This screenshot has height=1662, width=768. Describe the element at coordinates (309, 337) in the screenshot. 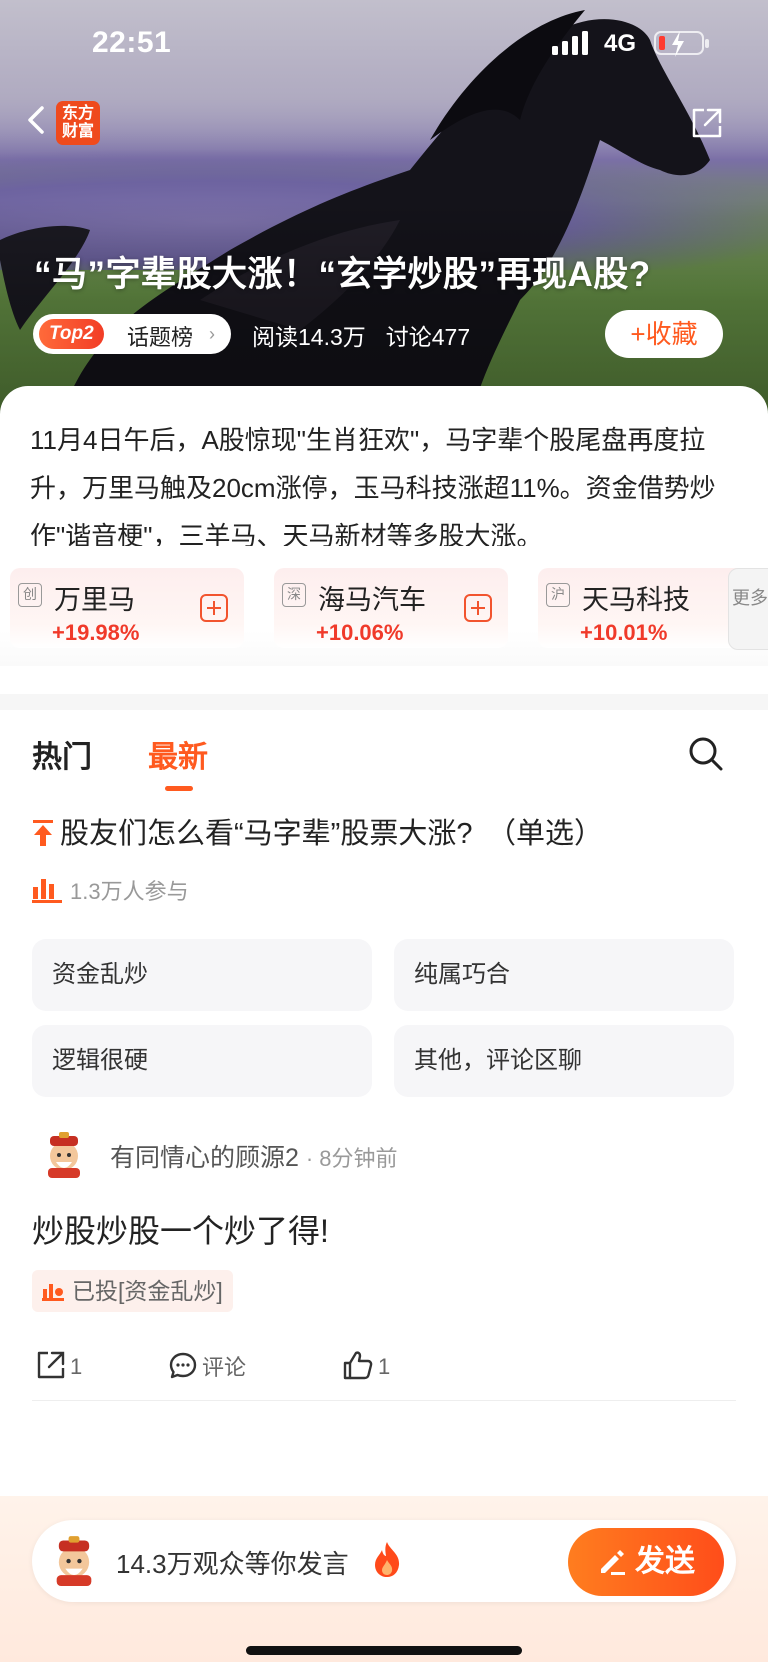

I see `read-count: 阅读14.3万` at that location.